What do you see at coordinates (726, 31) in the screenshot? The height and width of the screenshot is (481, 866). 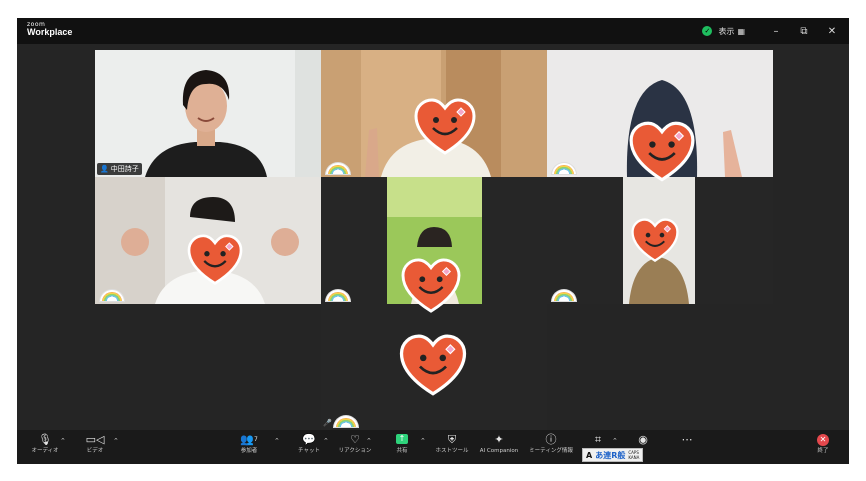 I see `view-label: 表示` at bounding box center [726, 31].